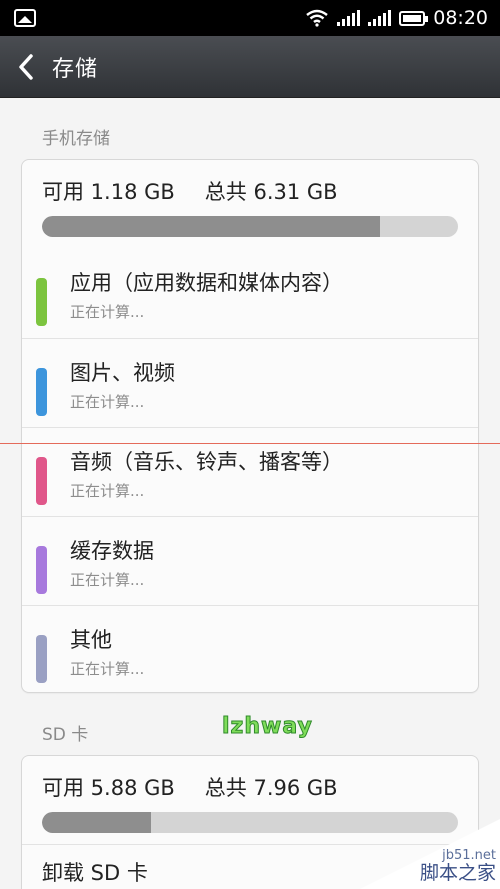  I want to click on cache-color-swatch, so click(41, 570).